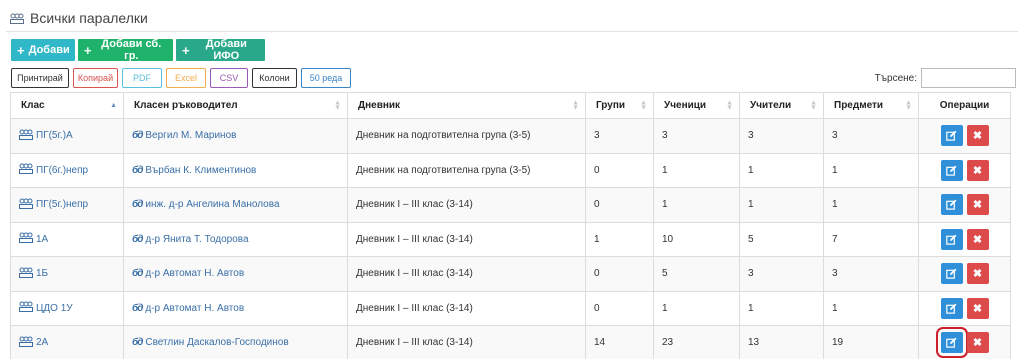 Image resolution: width=1024 pixels, height=359 pixels. Describe the element at coordinates (696, 105) in the screenshot. I see `col-header-students: Ученици ▲ ▼` at that location.